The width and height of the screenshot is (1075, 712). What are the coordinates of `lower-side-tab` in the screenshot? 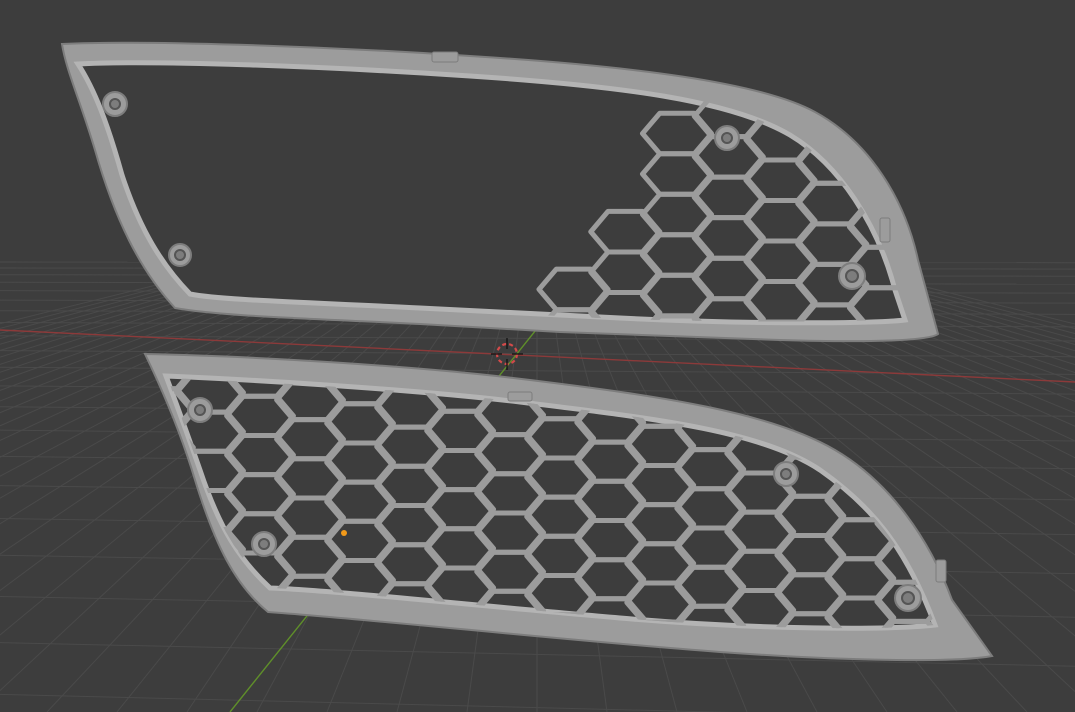 It's located at (941, 571).